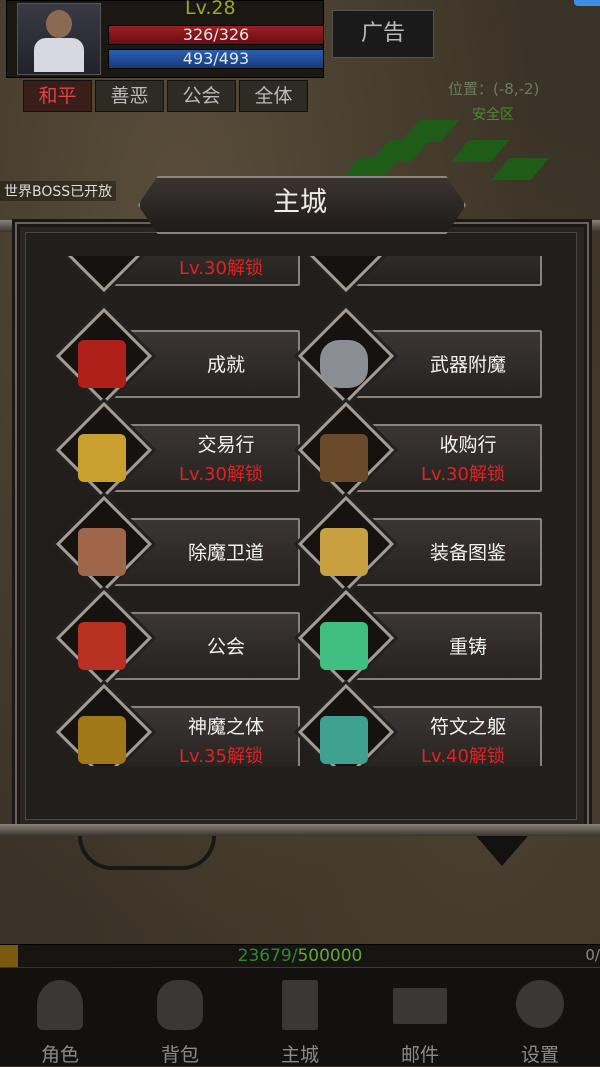 The height and width of the screenshot is (1067, 600). Describe the element at coordinates (147, 853) in the screenshot. I see `joystick-decoration` at that location.